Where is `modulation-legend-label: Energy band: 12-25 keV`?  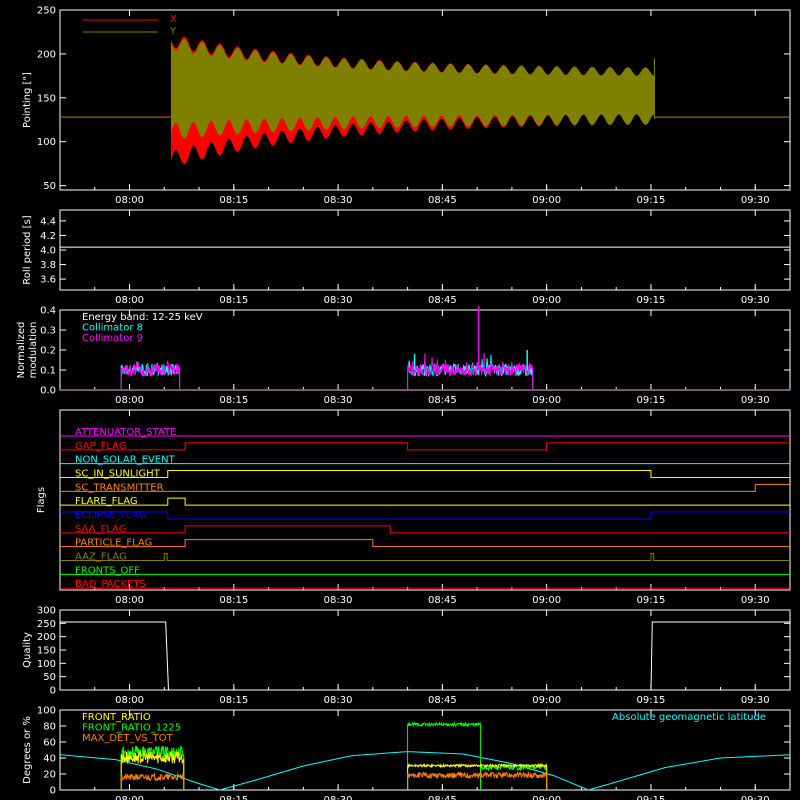 modulation-legend-label: Energy band: 12-25 keV is located at coordinates (142, 317).